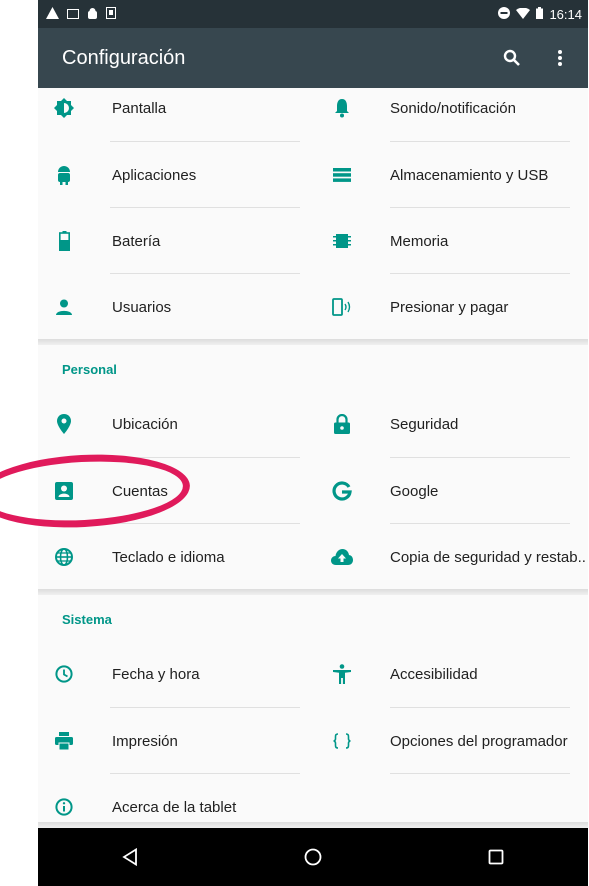 The height and width of the screenshot is (886, 589). Describe the element at coordinates (469, 175) in the screenshot. I see `setting-label: Almacenamiento y USB` at that location.